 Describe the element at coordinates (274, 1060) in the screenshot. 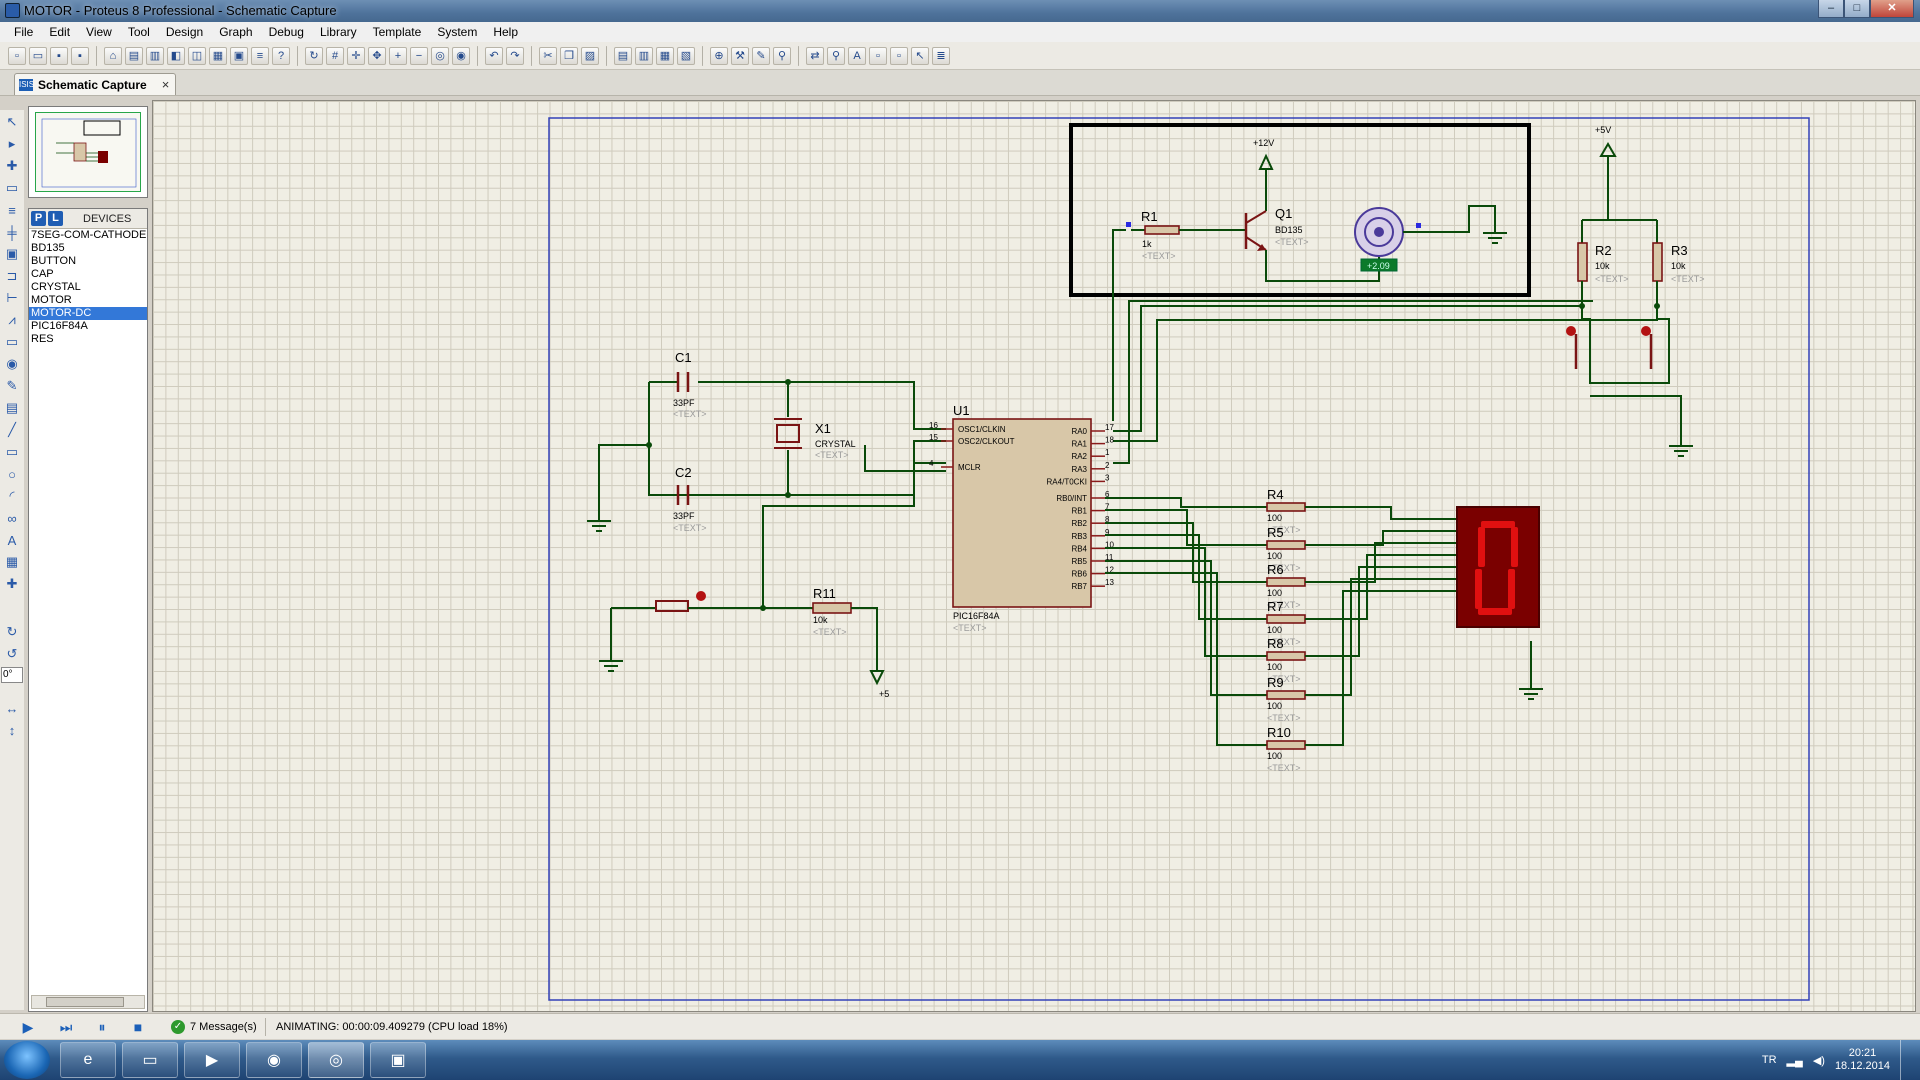

I see `chrome-icon: ◉` at that location.